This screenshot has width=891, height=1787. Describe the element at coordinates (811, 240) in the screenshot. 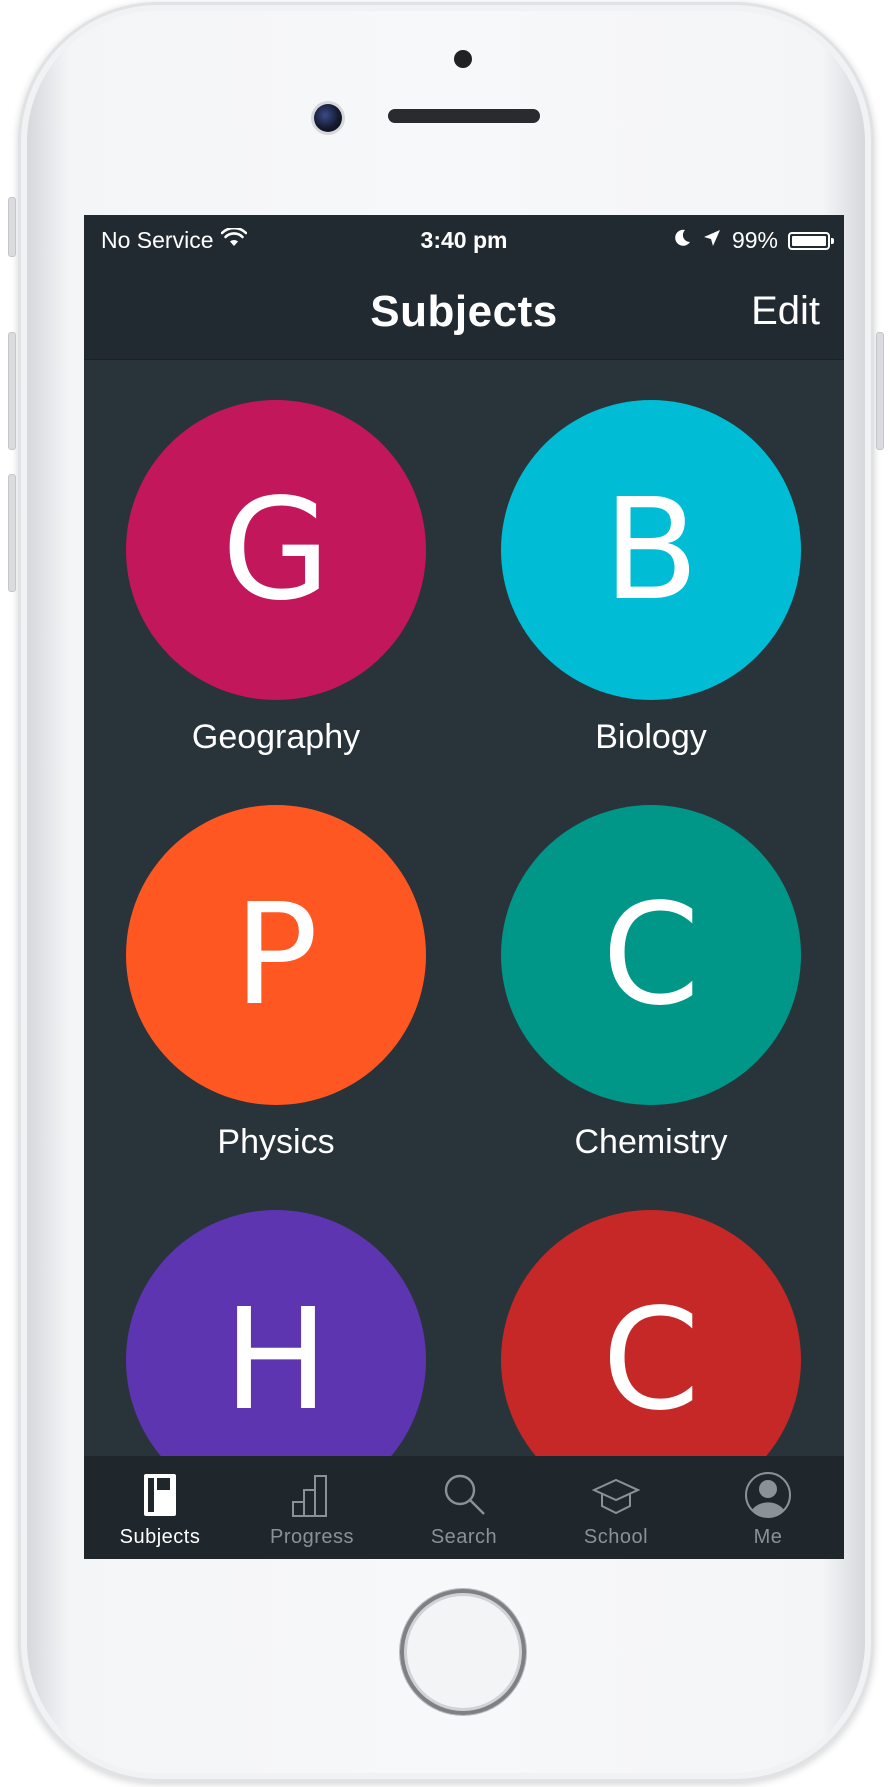

I see `battery-icon` at that location.